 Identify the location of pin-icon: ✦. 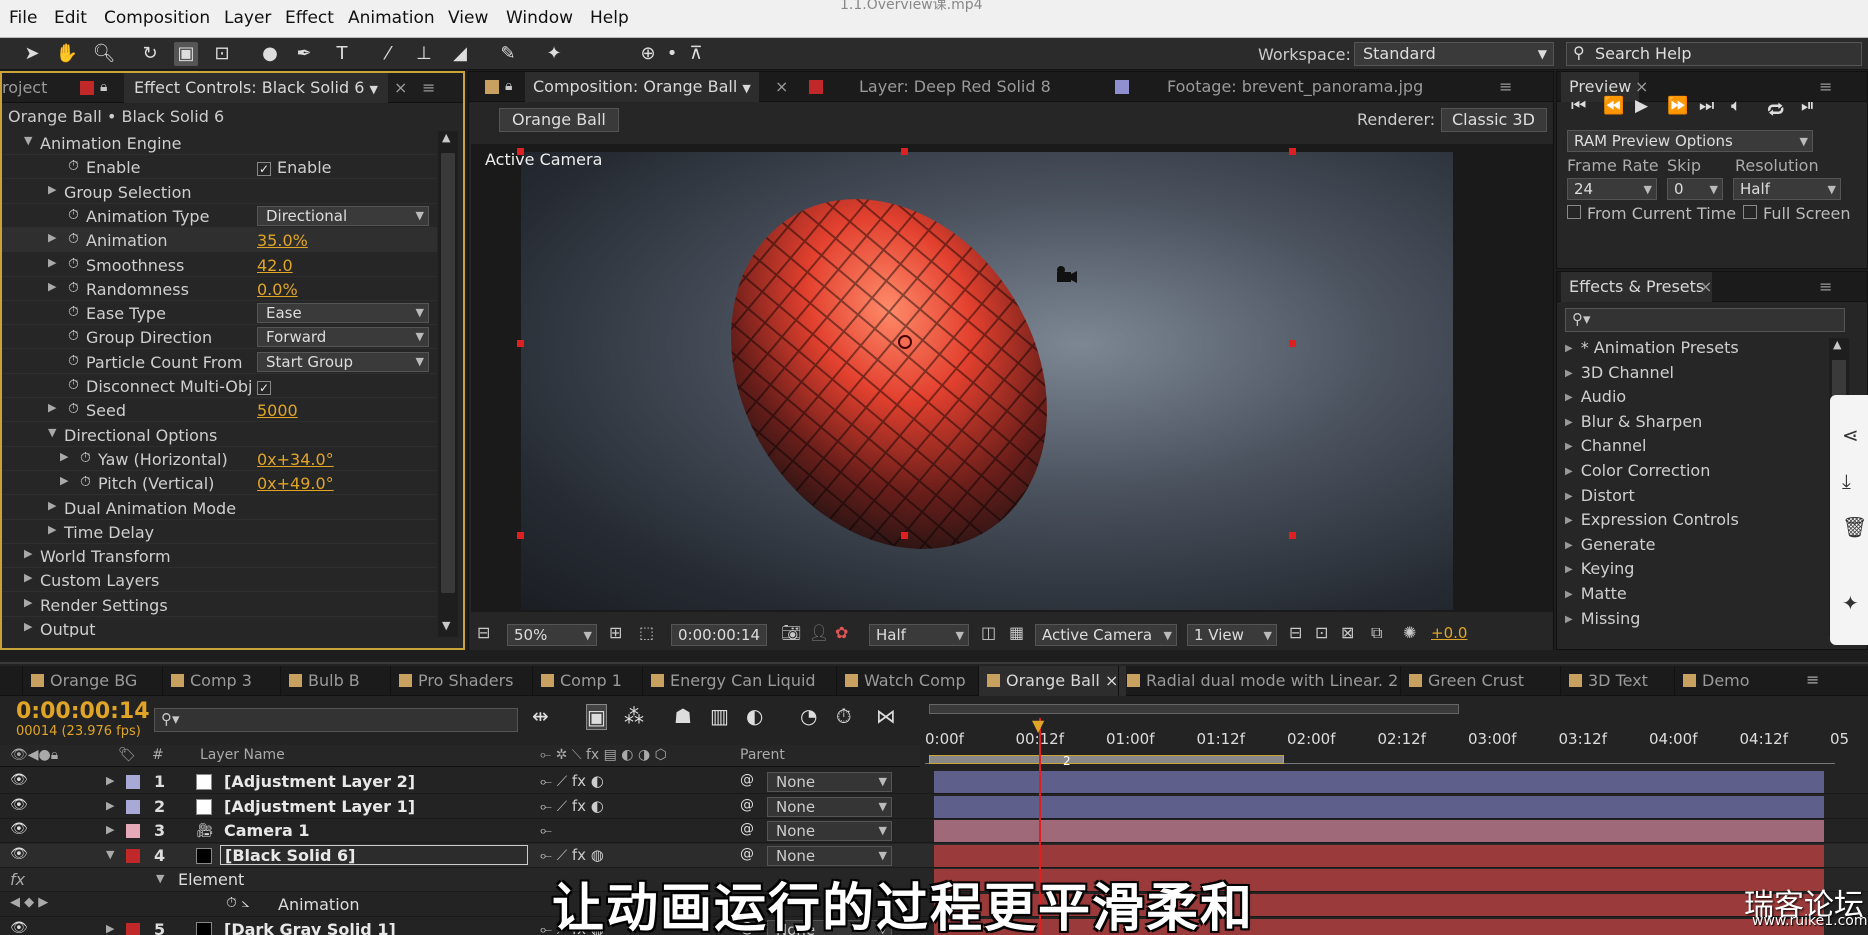
(1850, 603).